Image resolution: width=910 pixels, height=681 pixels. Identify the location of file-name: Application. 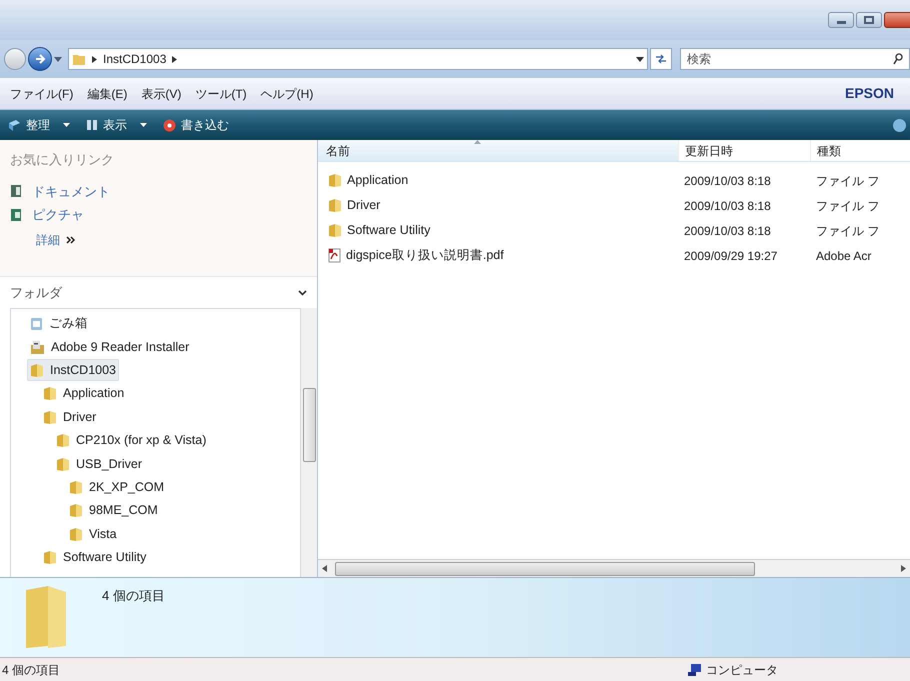
(498, 180).